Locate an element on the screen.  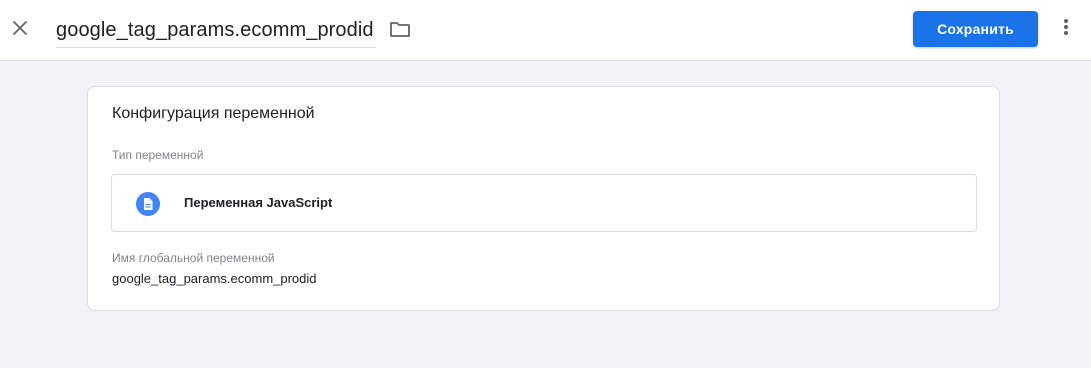
more-vert-icon is located at coordinates (1066, 29).